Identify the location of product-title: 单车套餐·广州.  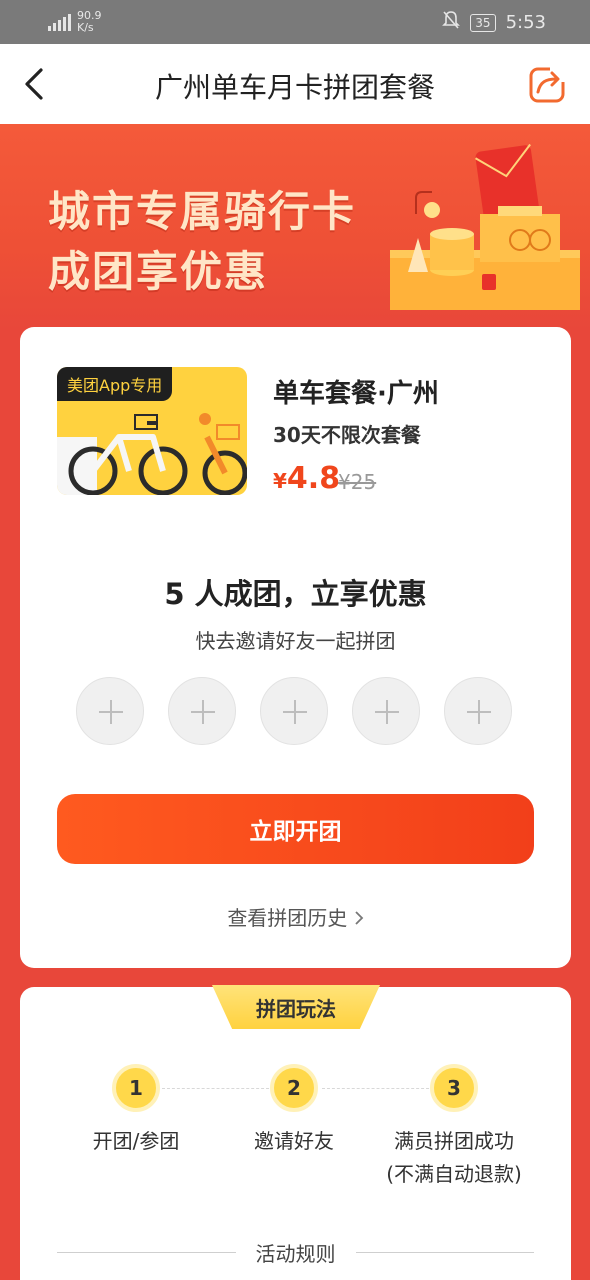
(356, 394).